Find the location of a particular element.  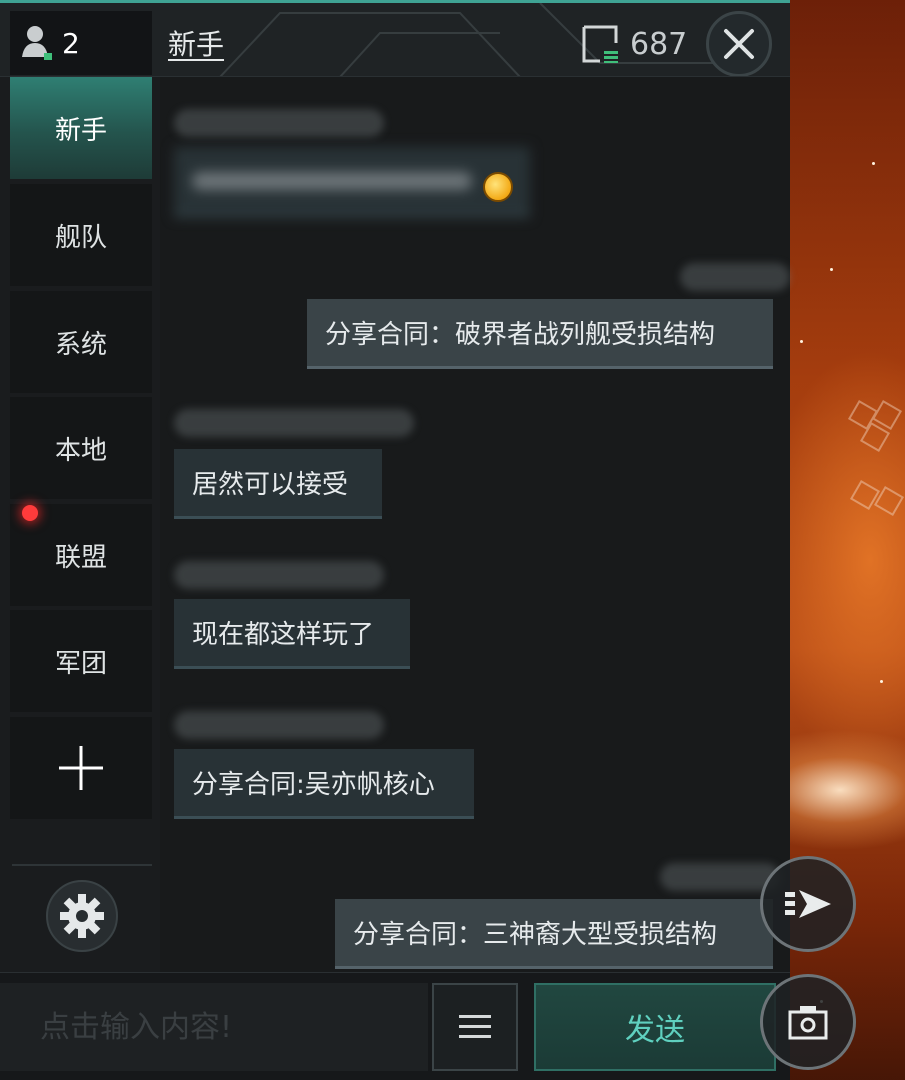

tab-fleet: 舰队 is located at coordinates (81, 235).